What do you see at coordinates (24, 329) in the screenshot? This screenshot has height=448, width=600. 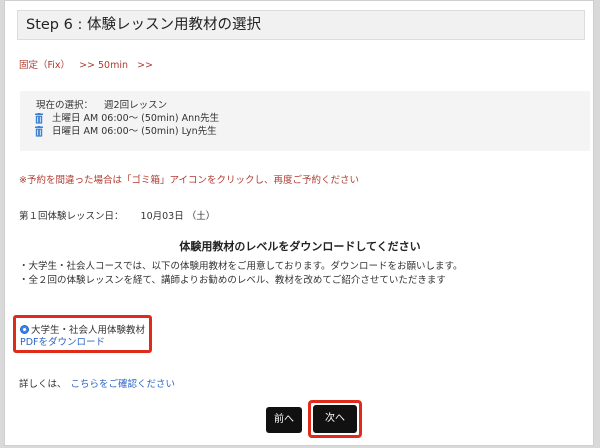 I see `material-radio` at bounding box center [24, 329].